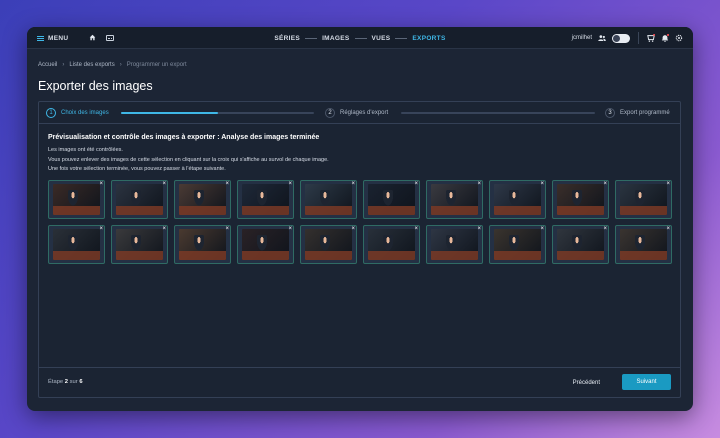 Image resolution: width=720 pixels, height=438 pixels. What do you see at coordinates (330, 113) in the screenshot?
I see `step-number: 2` at bounding box center [330, 113].